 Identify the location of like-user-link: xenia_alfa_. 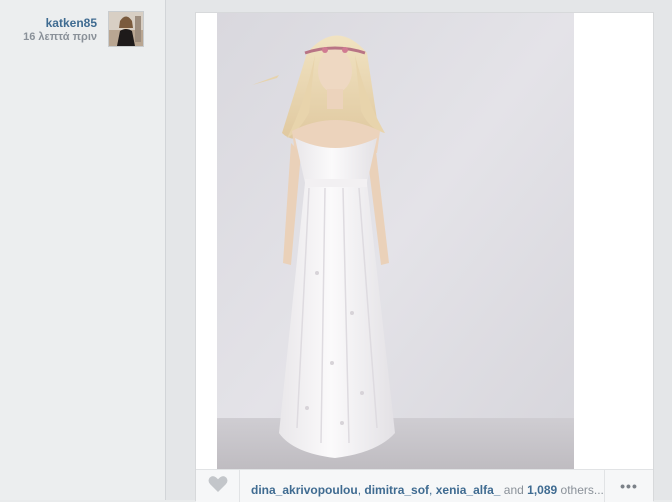
(468, 490).